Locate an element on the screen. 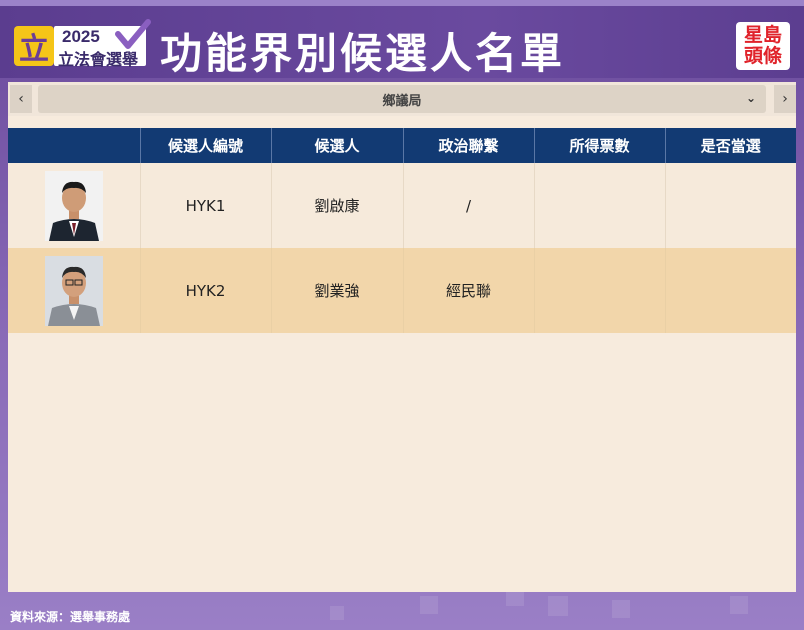  table-header-row: 候選人編號 候選人 政治聯繫 所得票數 是否當選 is located at coordinates (402, 145).